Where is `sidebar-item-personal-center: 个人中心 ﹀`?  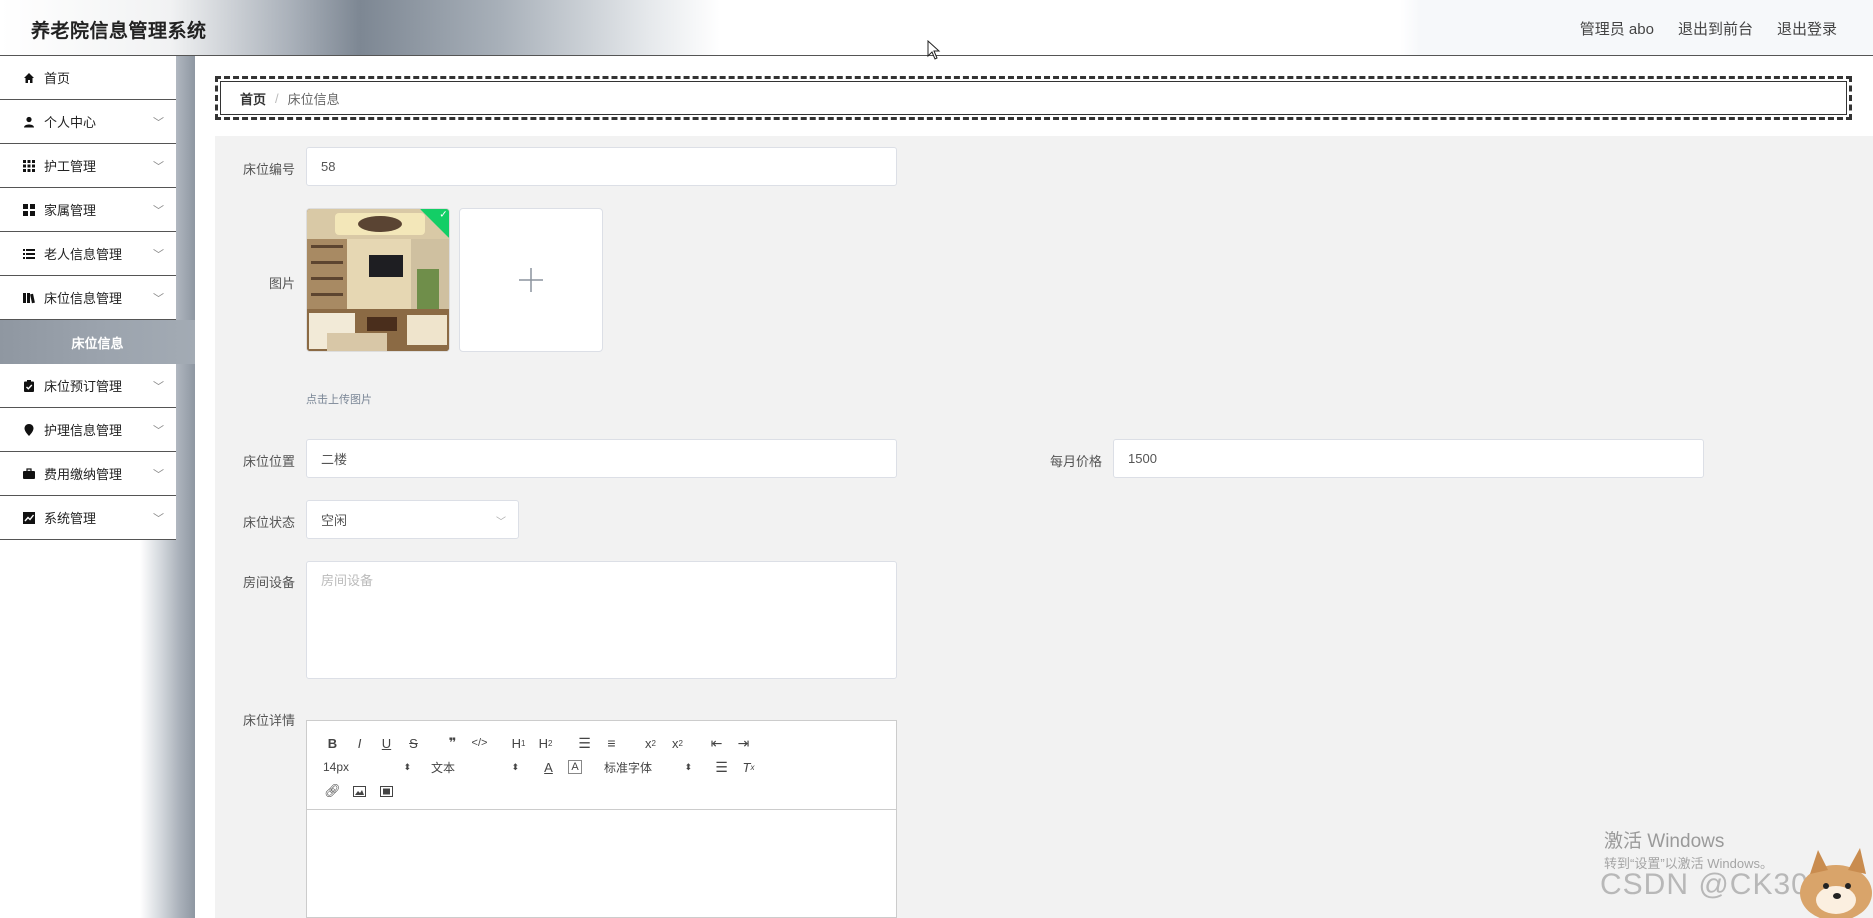
sidebar-item-personal-center: 个人中心 ﹀ is located at coordinates (88, 122).